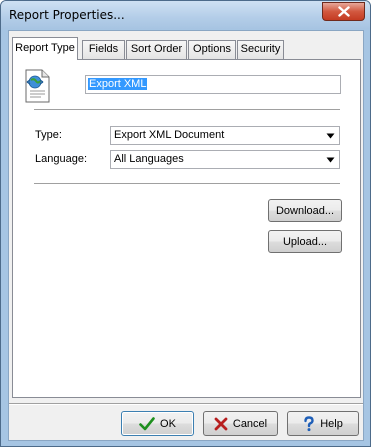 This screenshot has height=447, width=371. I want to click on report-name-value: Export XML, so click(118, 84).